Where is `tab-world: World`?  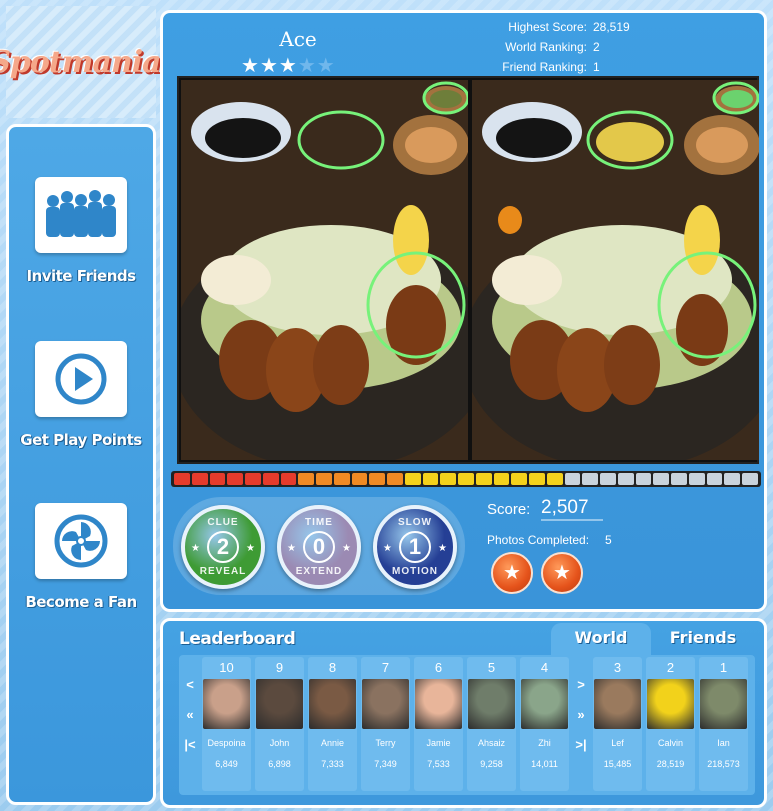
tab-world: World is located at coordinates (601, 640).